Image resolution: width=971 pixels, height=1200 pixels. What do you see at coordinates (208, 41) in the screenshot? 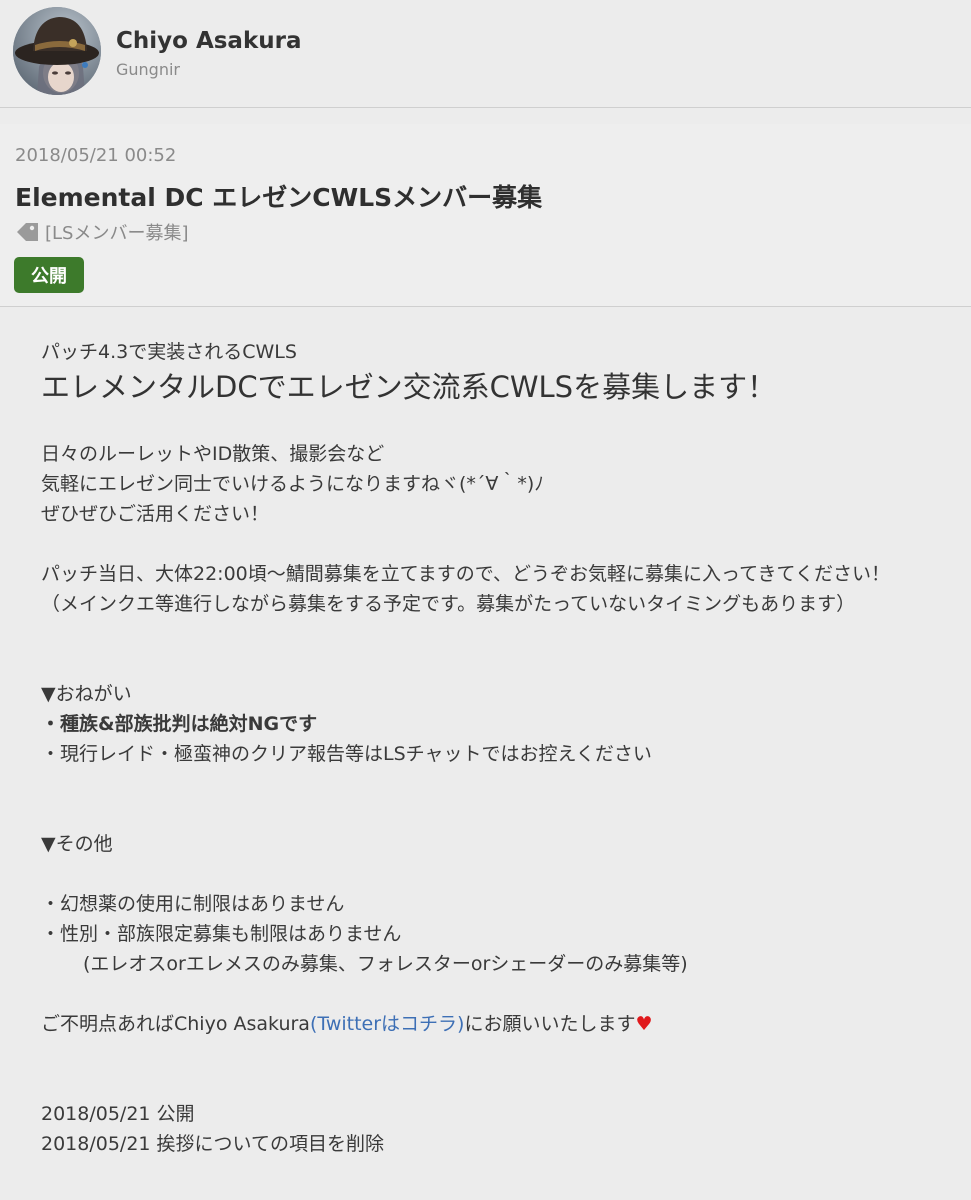
I see `author-name: Chiyo Asakura` at bounding box center [208, 41].